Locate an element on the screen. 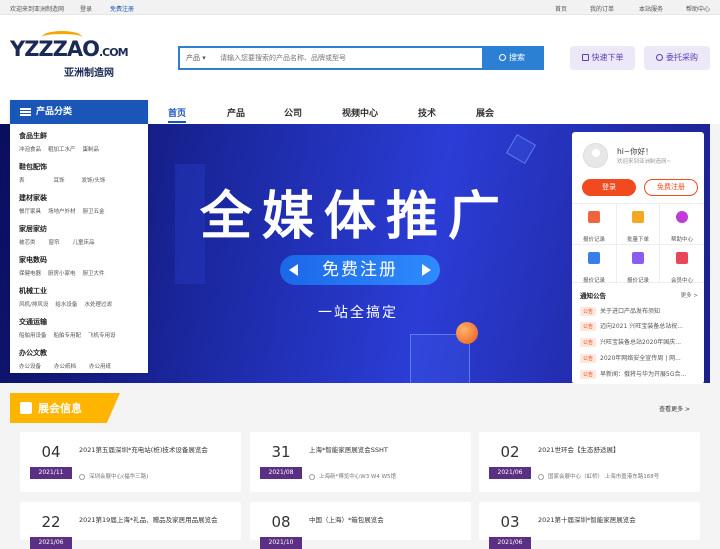 The image size is (720, 549). category-title-item: 交通运输 is located at coordinates (79, 318).